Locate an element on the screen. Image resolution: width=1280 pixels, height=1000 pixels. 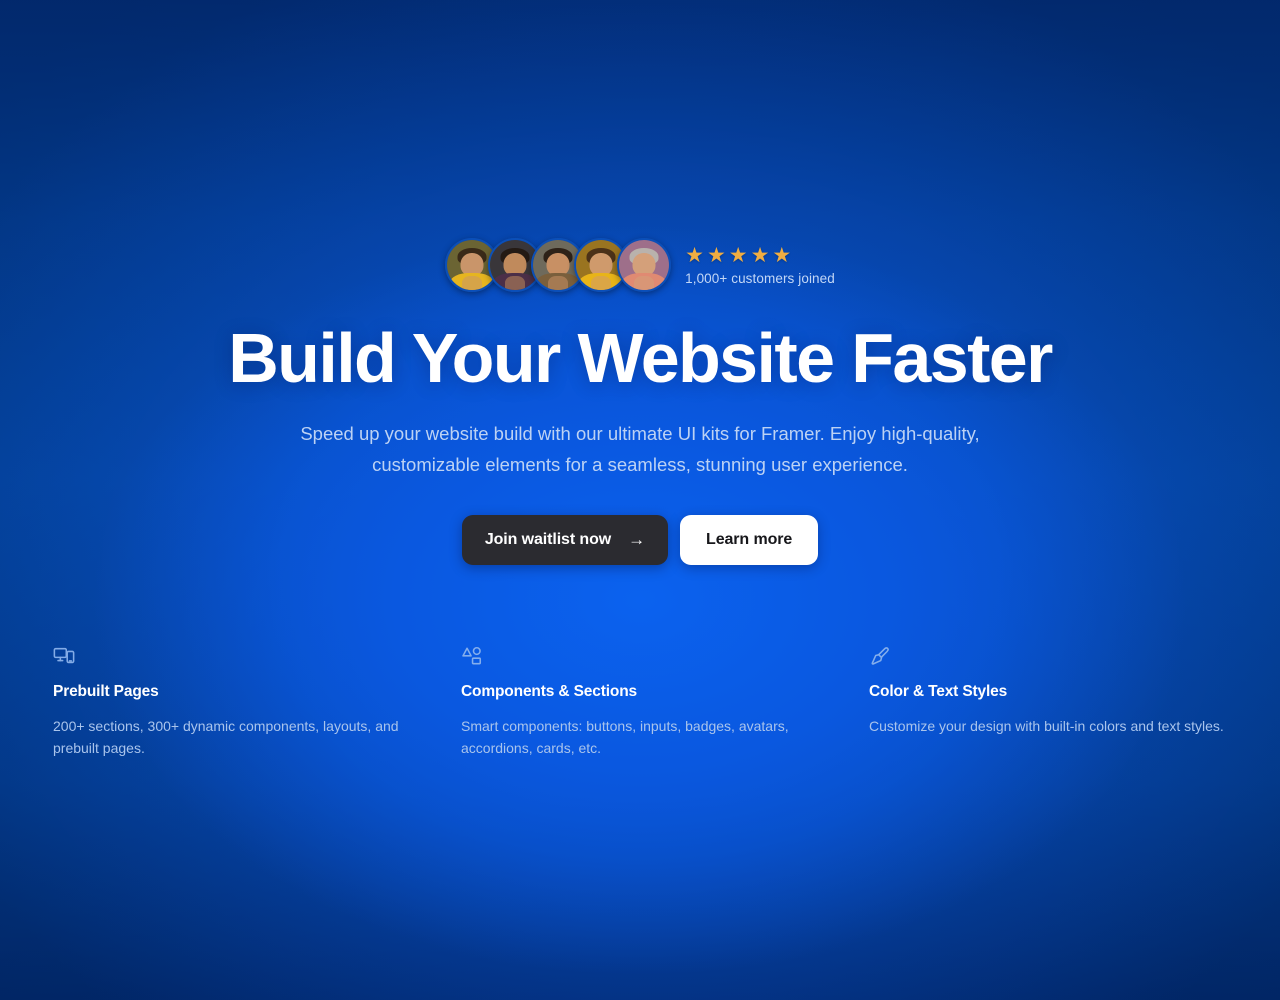
join-waitlist-button: Join waitlist now → is located at coordinates (565, 539).